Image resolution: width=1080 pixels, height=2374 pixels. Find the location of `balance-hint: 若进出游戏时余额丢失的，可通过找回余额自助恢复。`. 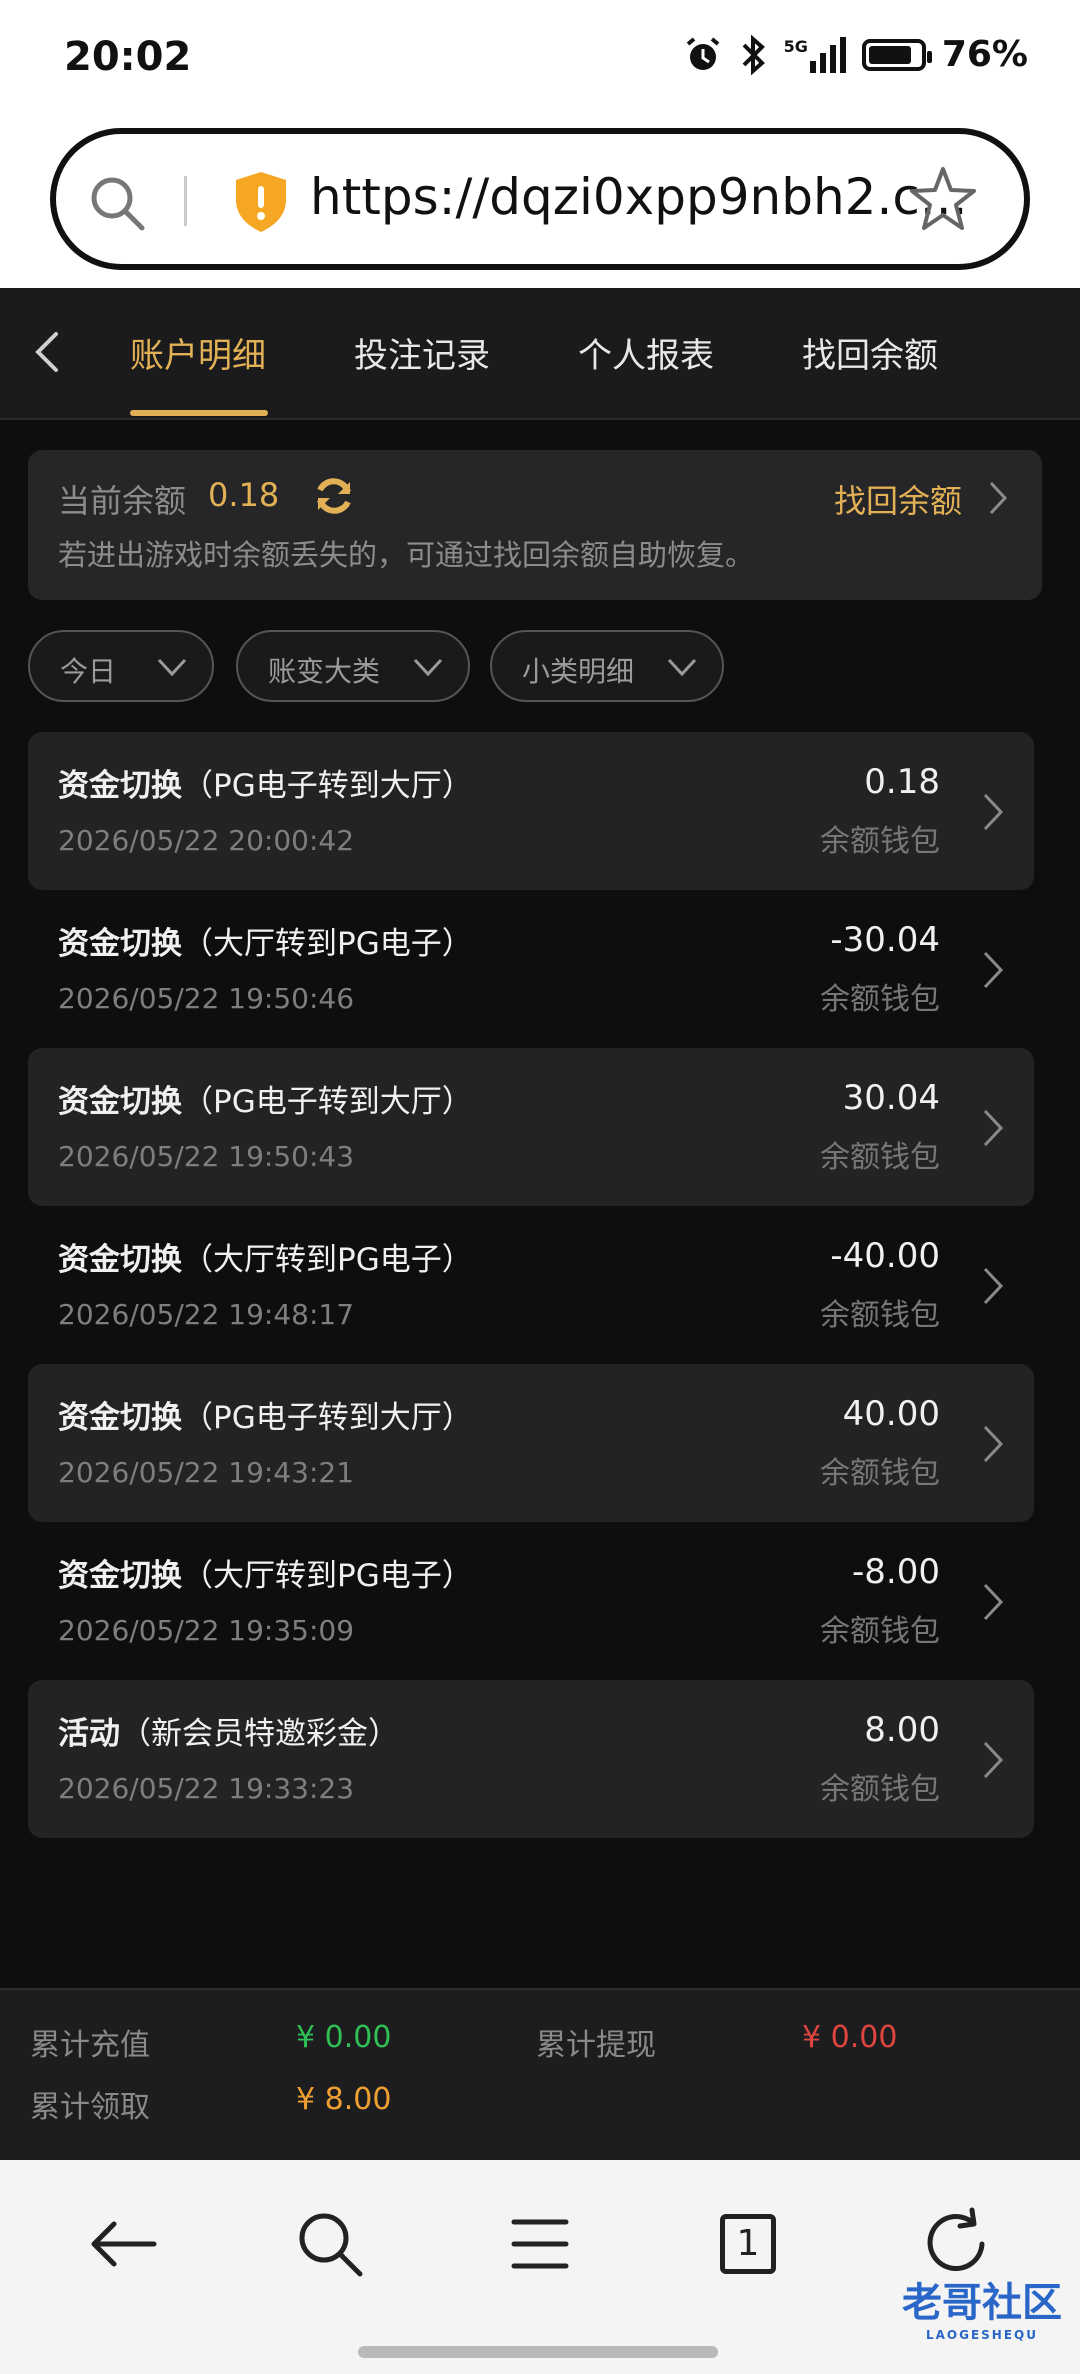

balance-hint: 若进出游戏时余额丢失的，可通过找回余额自助恢复。 is located at coordinates (406, 555).